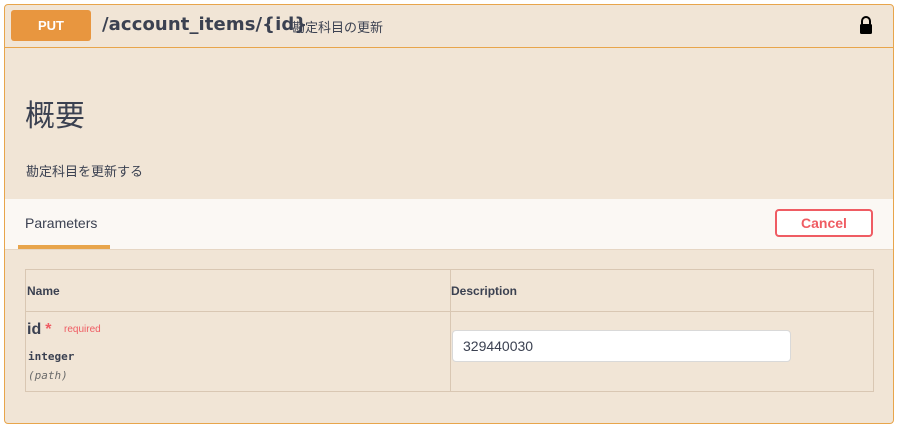  Describe the element at coordinates (621, 346) in the screenshot. I see `id-value-input` at that location.